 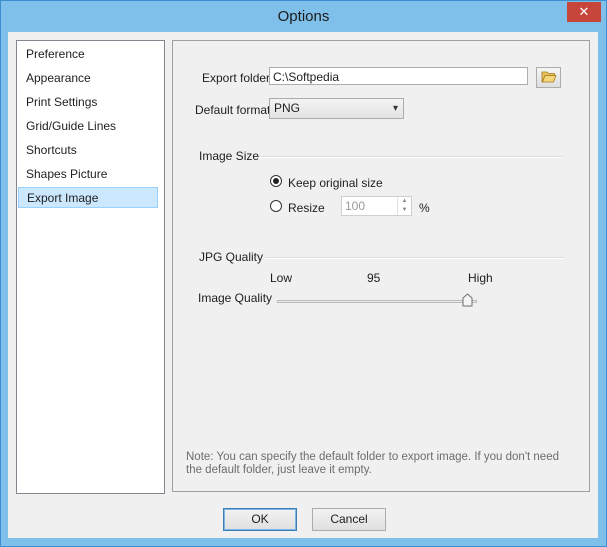 I want to click on resize-label: Resize, so click(x=306, y=208).